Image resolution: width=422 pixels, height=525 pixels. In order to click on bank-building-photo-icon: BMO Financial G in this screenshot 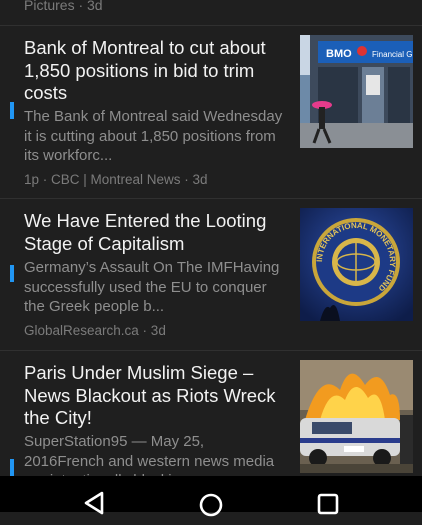, I will do `click(356, 91)`.